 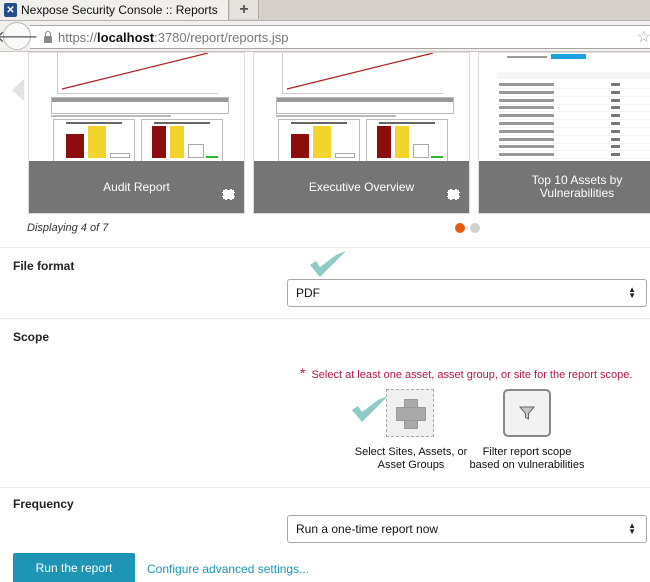 I want to click on select-sites-assets-label: Select Sites, Assets, or Asset Groups, so click(x=411, y=458).